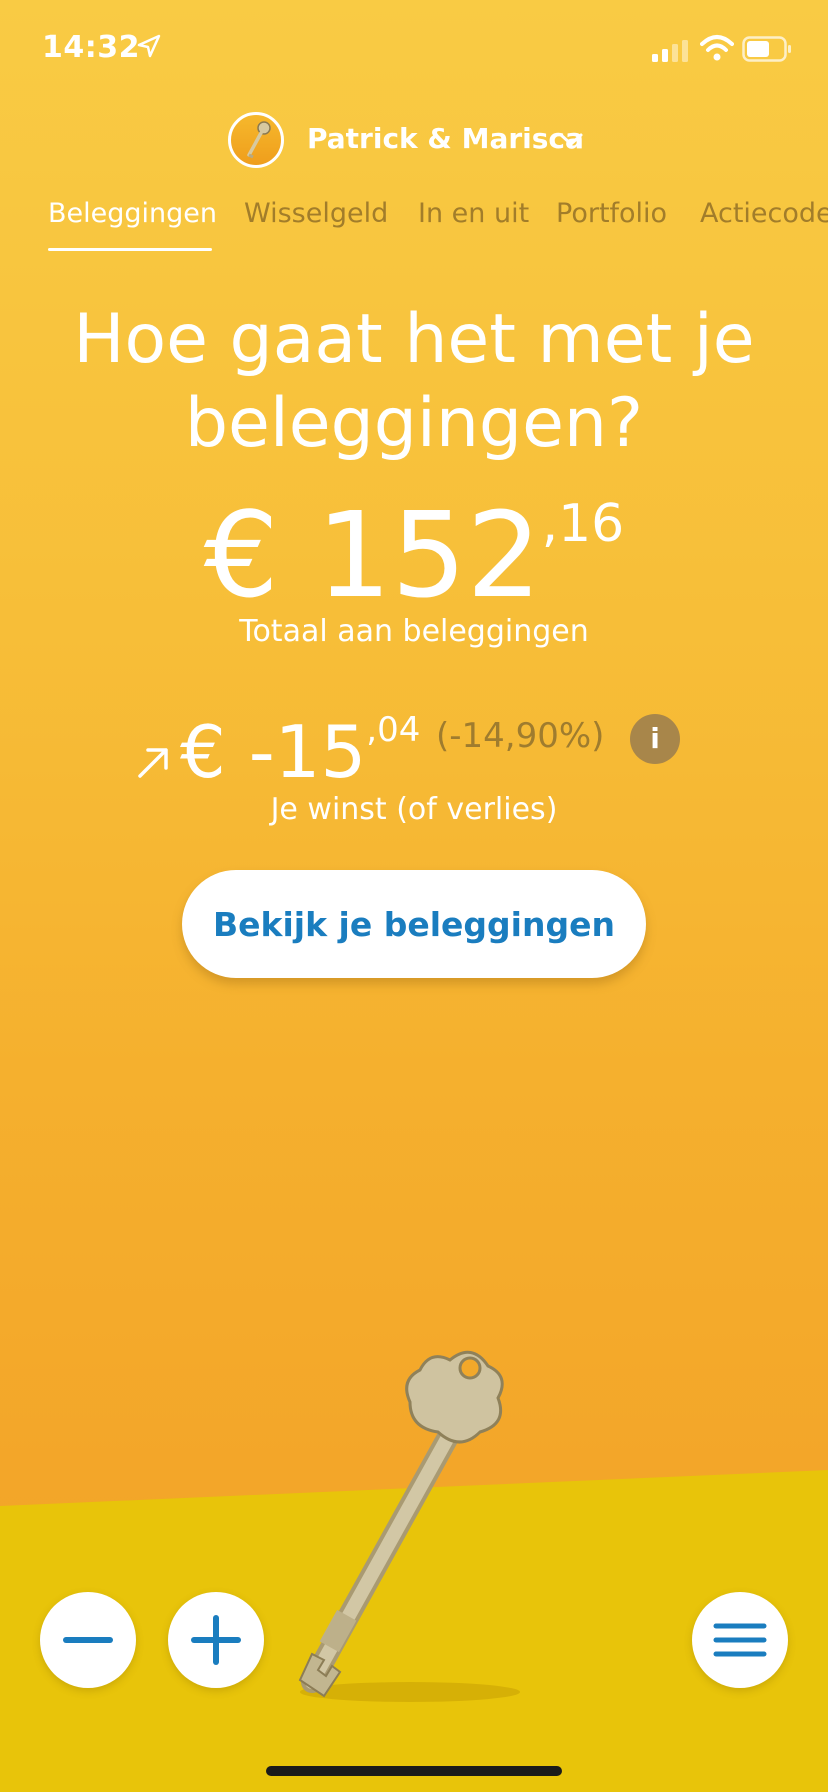 This screenshot has height=1792, width=828. I want to click on gain-whole: € -15, so click(273, 752).